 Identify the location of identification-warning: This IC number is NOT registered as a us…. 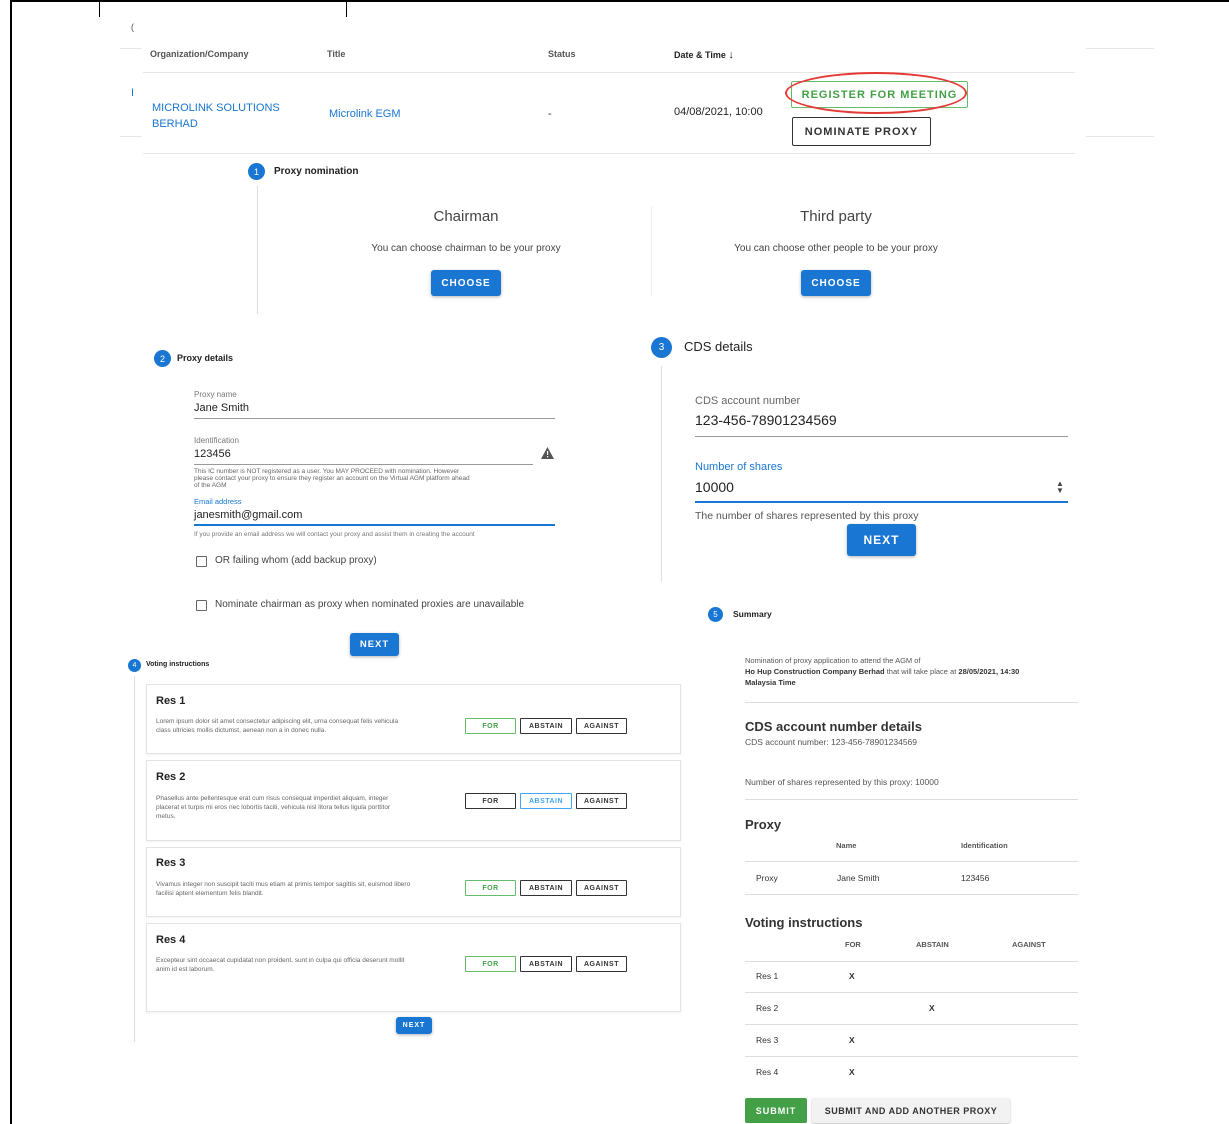
(332, 478).